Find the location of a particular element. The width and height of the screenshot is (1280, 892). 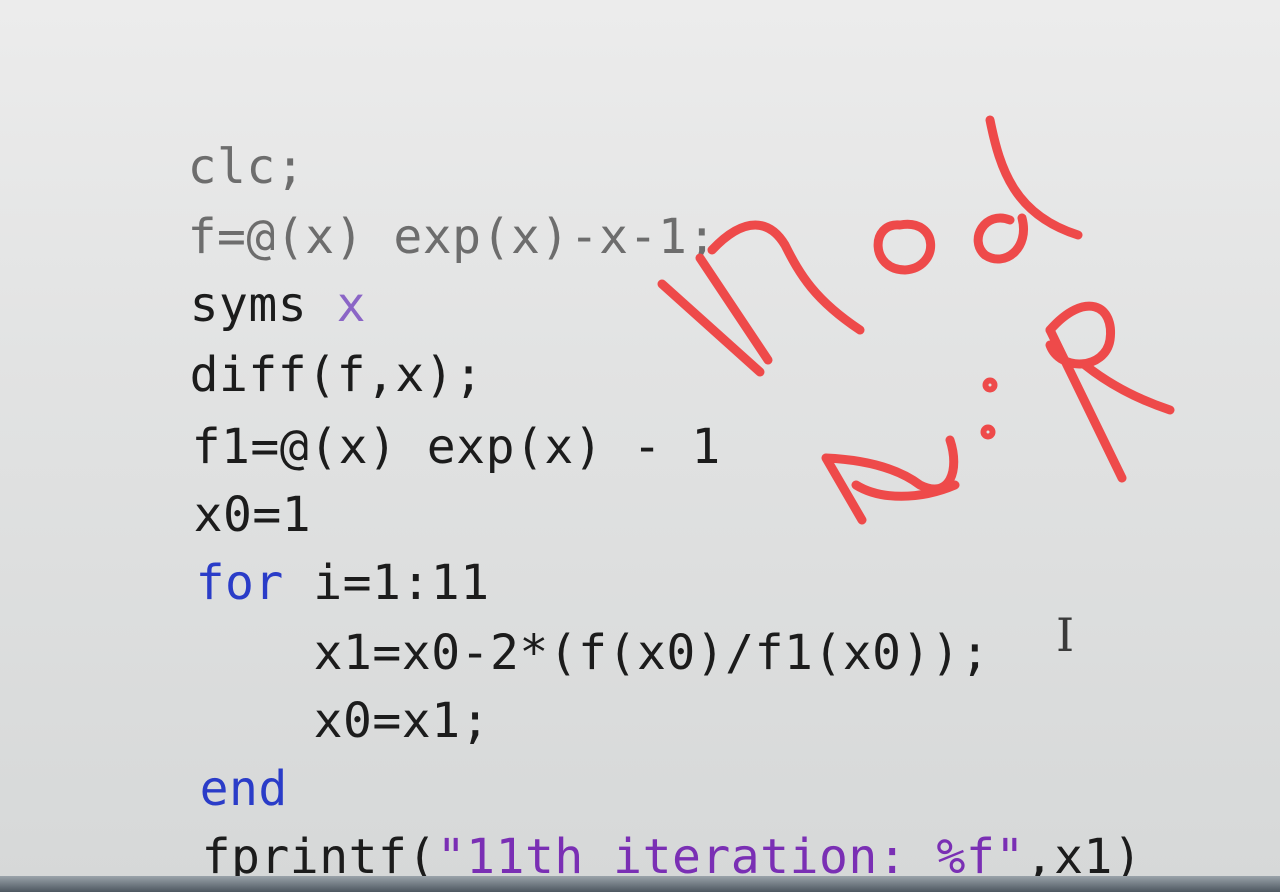

code-line-9: x0=x1; is located at coordinates (343, 682).